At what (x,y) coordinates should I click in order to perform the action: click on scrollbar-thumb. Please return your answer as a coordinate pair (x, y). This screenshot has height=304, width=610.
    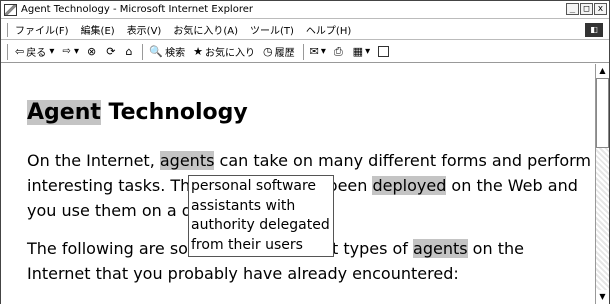
    Looking at the image, I should click on (602, 113).